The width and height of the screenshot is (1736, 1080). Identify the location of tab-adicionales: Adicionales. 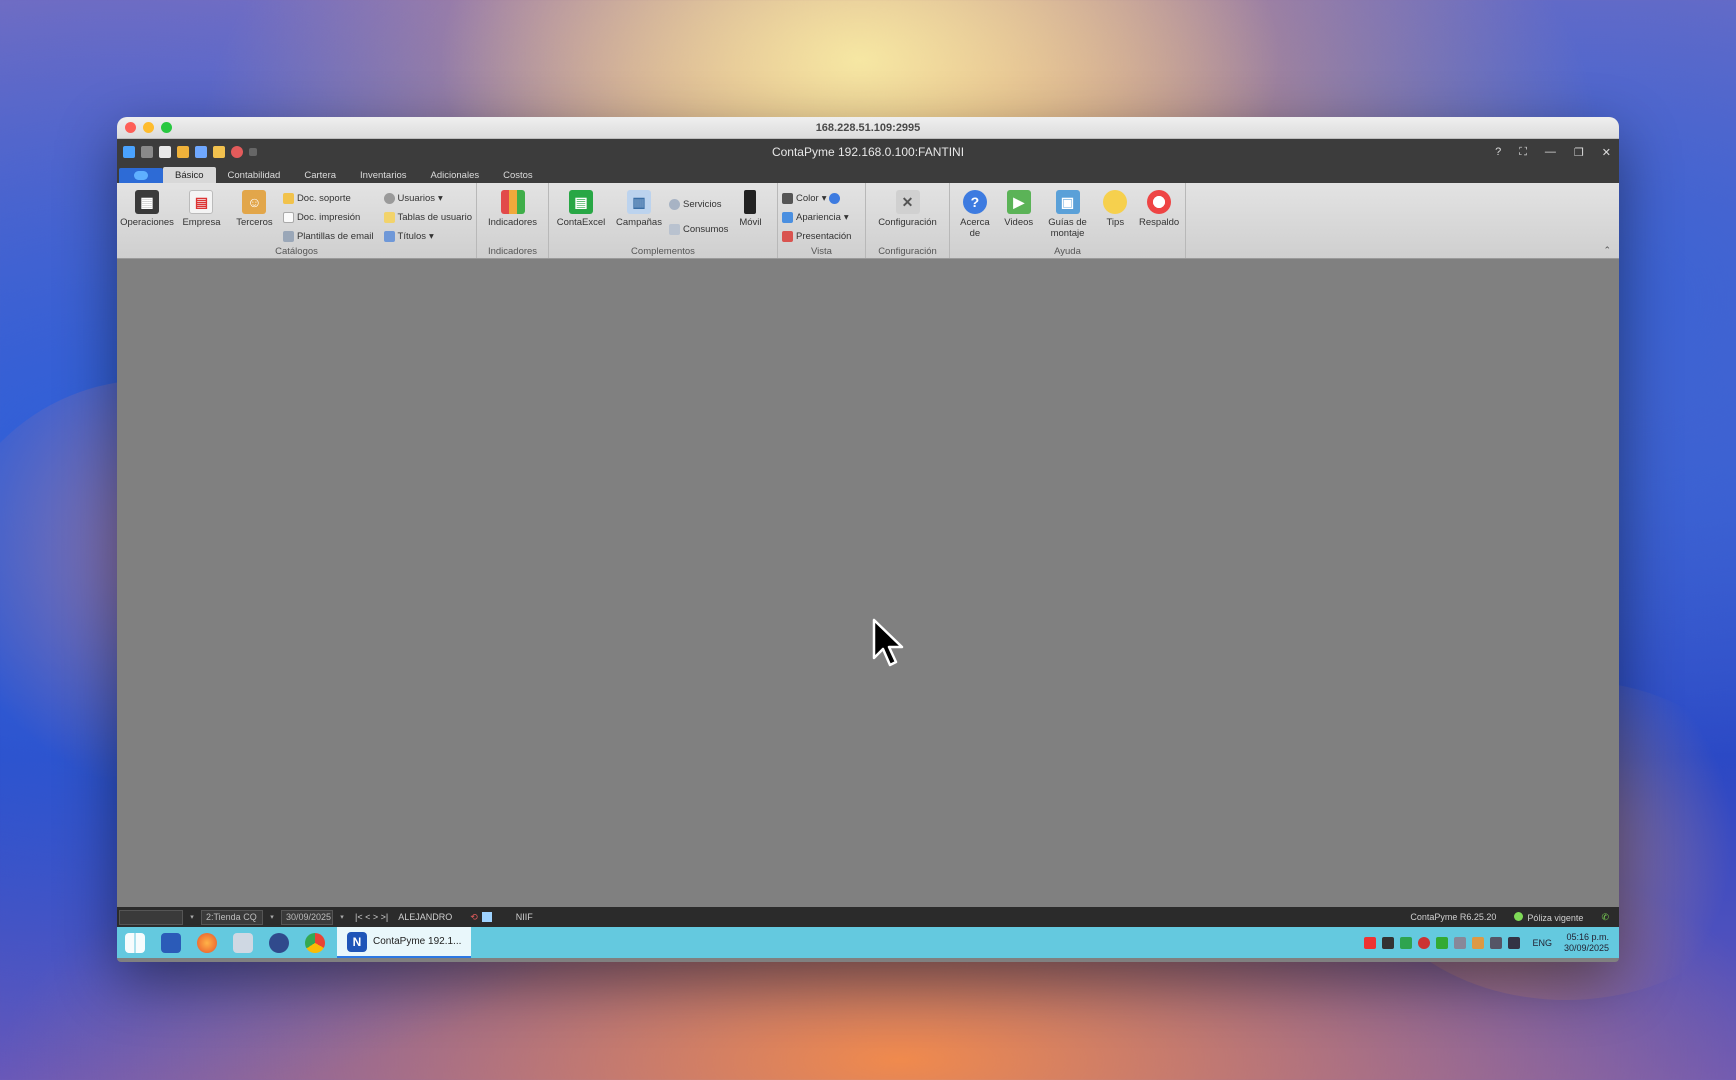
(455, 175).